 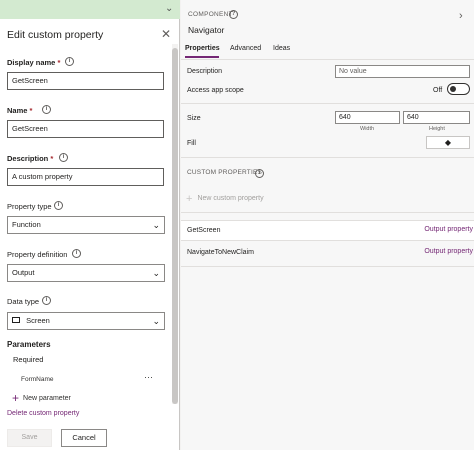 What do you see at coordinates (20, 110) in the screenshot?
I see `name-label: Name *` at bounding box center [20, 110].